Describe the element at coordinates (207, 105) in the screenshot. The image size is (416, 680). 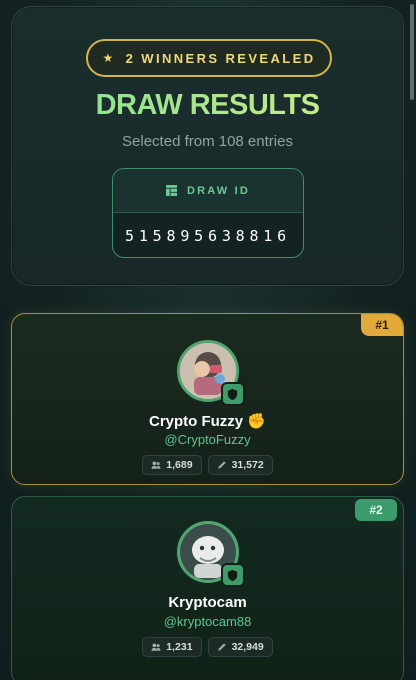
I see `page-title: DRAW RESULTS` at that location.